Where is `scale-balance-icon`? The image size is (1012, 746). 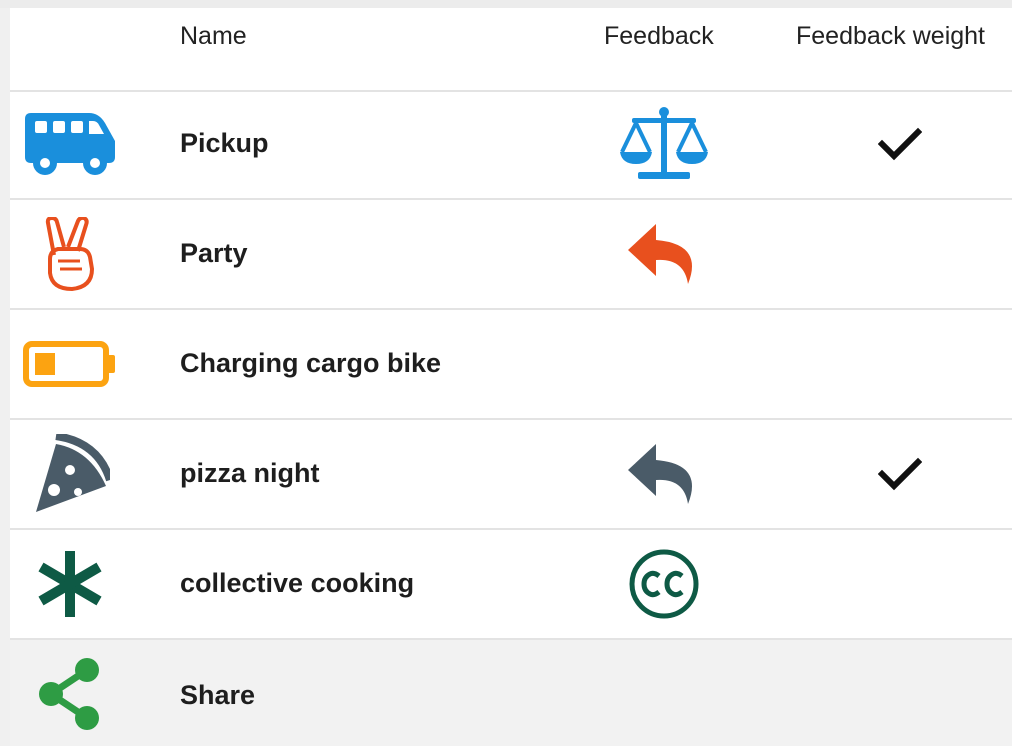 scale-balance-icon is located at coordinates (664, 144).